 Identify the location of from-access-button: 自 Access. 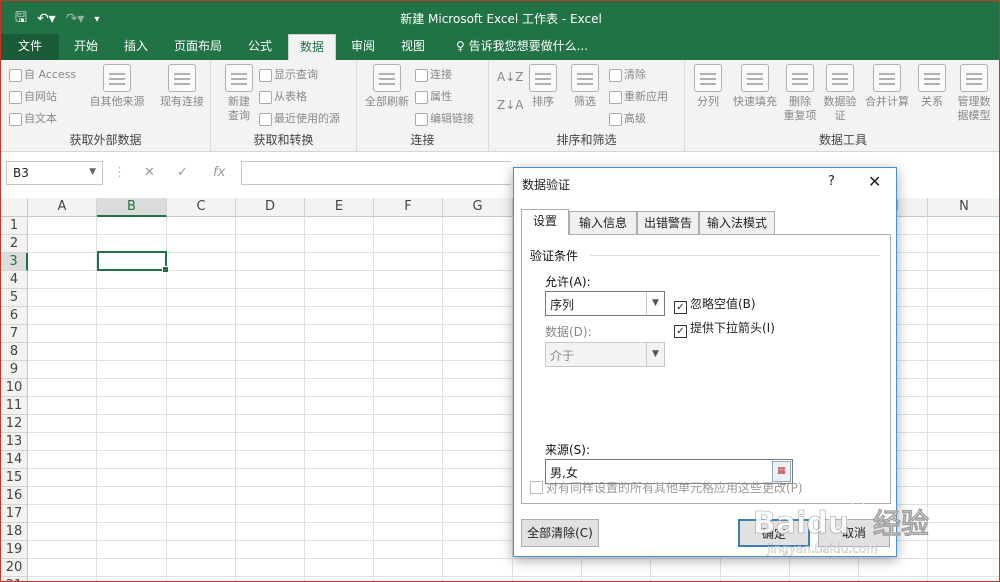
(42, 74).